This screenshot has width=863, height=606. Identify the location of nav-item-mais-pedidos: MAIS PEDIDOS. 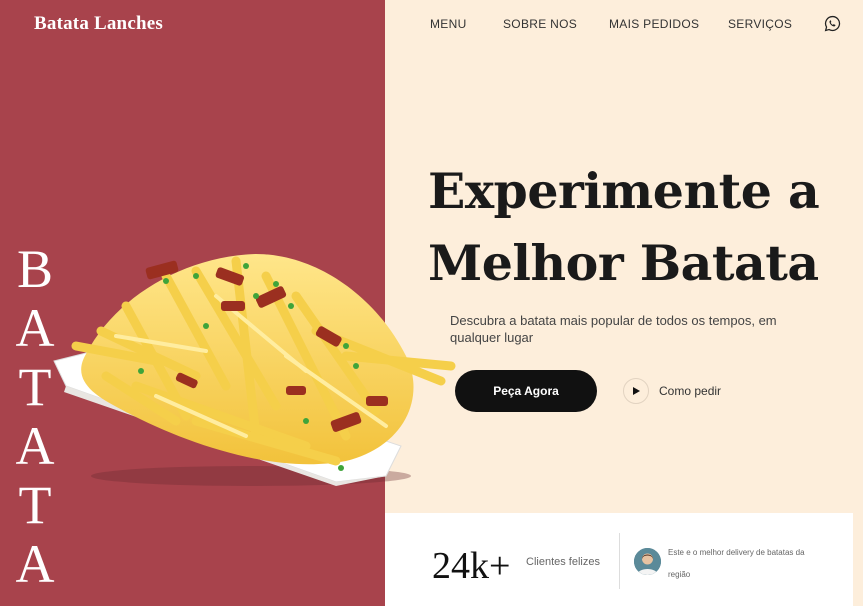
(654, 24).